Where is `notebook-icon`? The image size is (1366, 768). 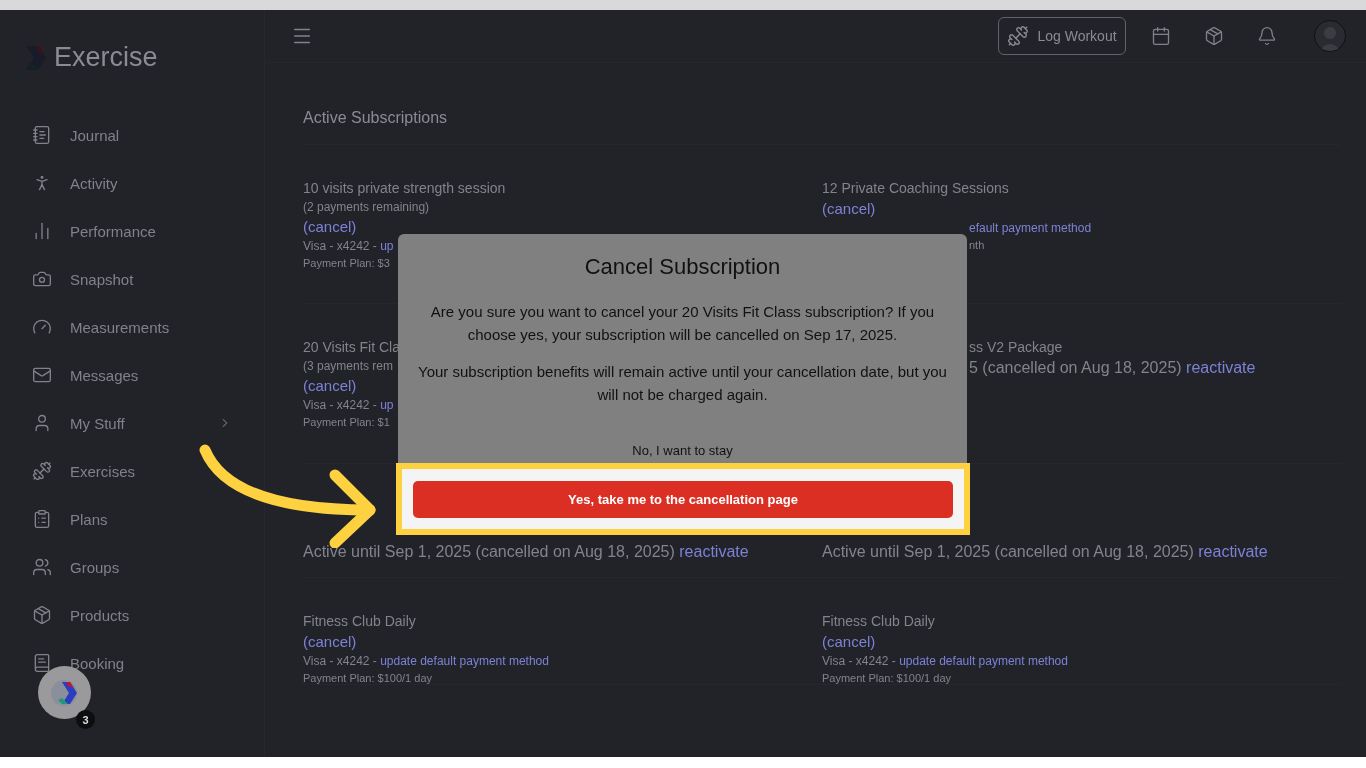 notebook-icon is located at coordinates (42, 135).